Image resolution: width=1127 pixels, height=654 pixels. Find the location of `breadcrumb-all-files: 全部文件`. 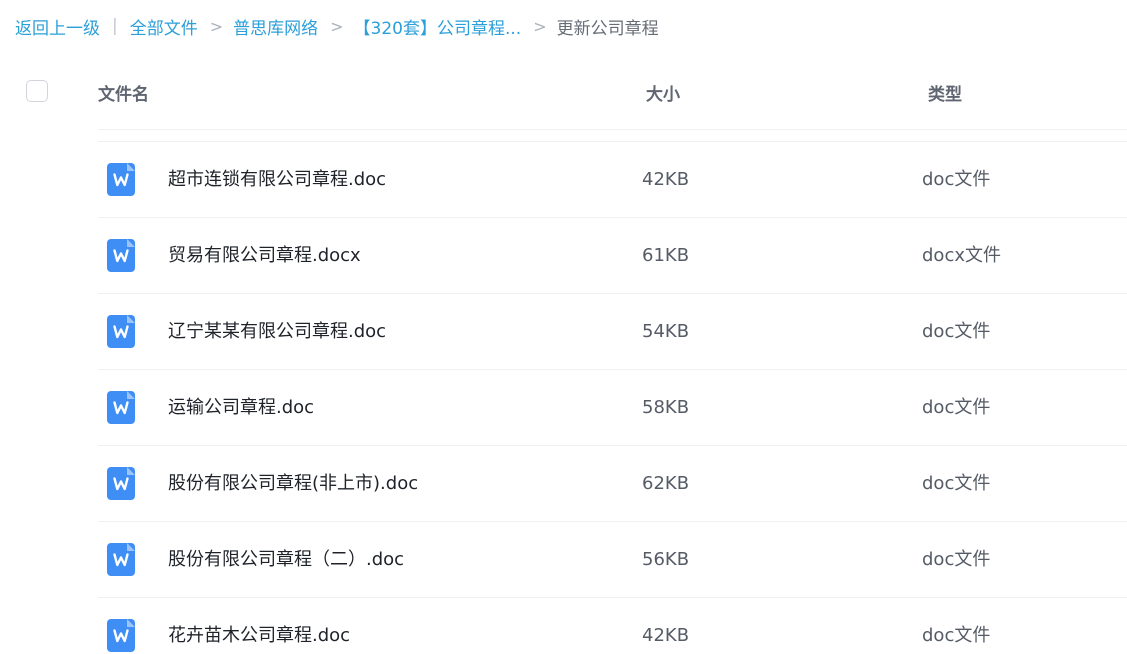

breadcrumb-all-files: 全部文件 is located at coordinates (164, 26).